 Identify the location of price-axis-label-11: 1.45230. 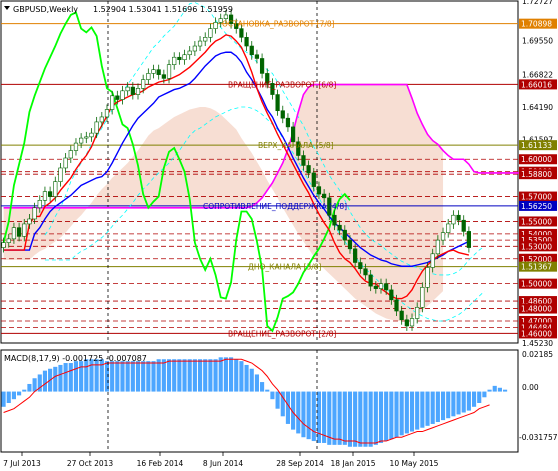
(537, 343).